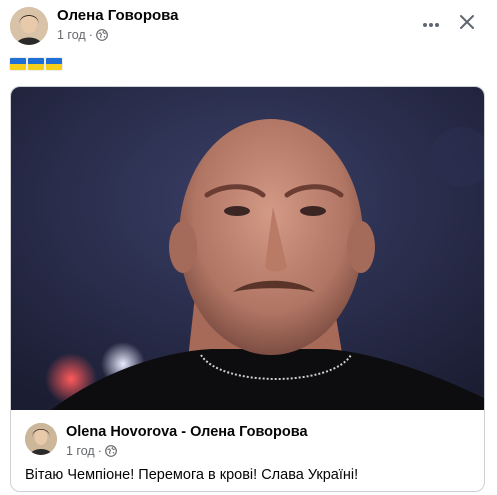 The width and height of the screenshot is (497, 495). I want to click on post-meta: 1 год ·, so click(82, 35).